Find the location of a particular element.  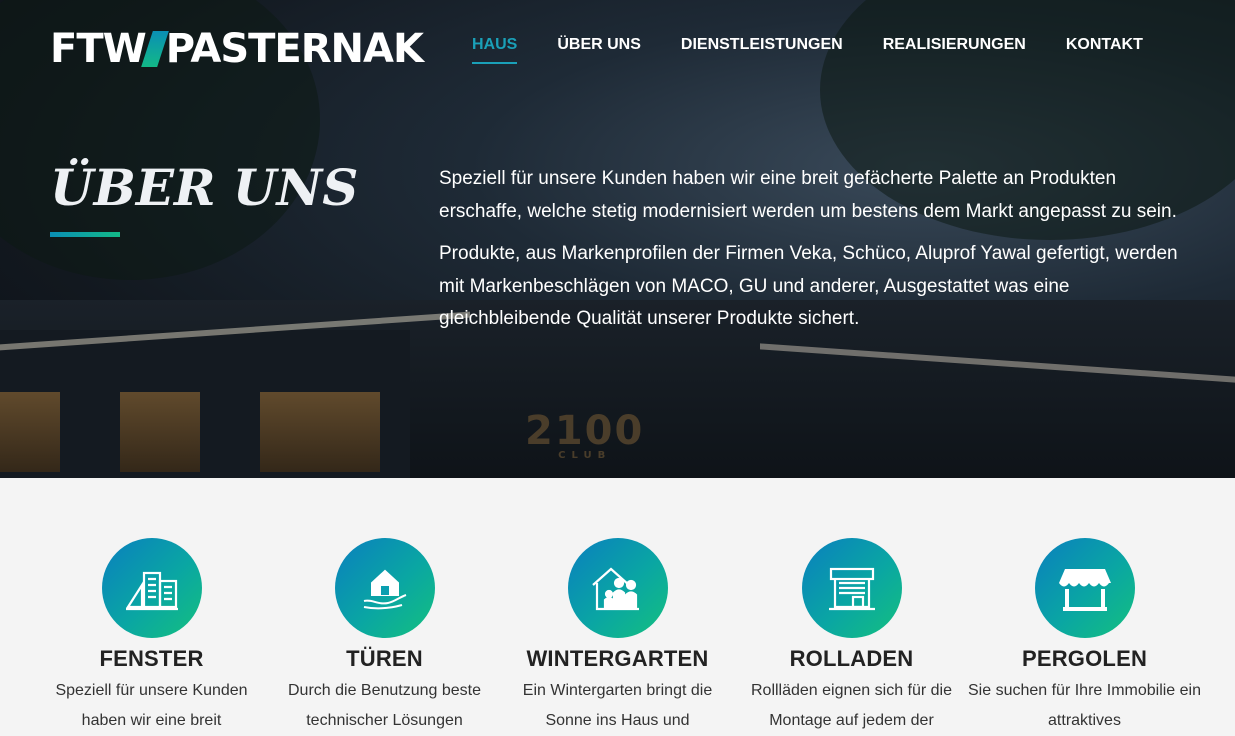

awning-icon is located at coordinates (1084, 588).